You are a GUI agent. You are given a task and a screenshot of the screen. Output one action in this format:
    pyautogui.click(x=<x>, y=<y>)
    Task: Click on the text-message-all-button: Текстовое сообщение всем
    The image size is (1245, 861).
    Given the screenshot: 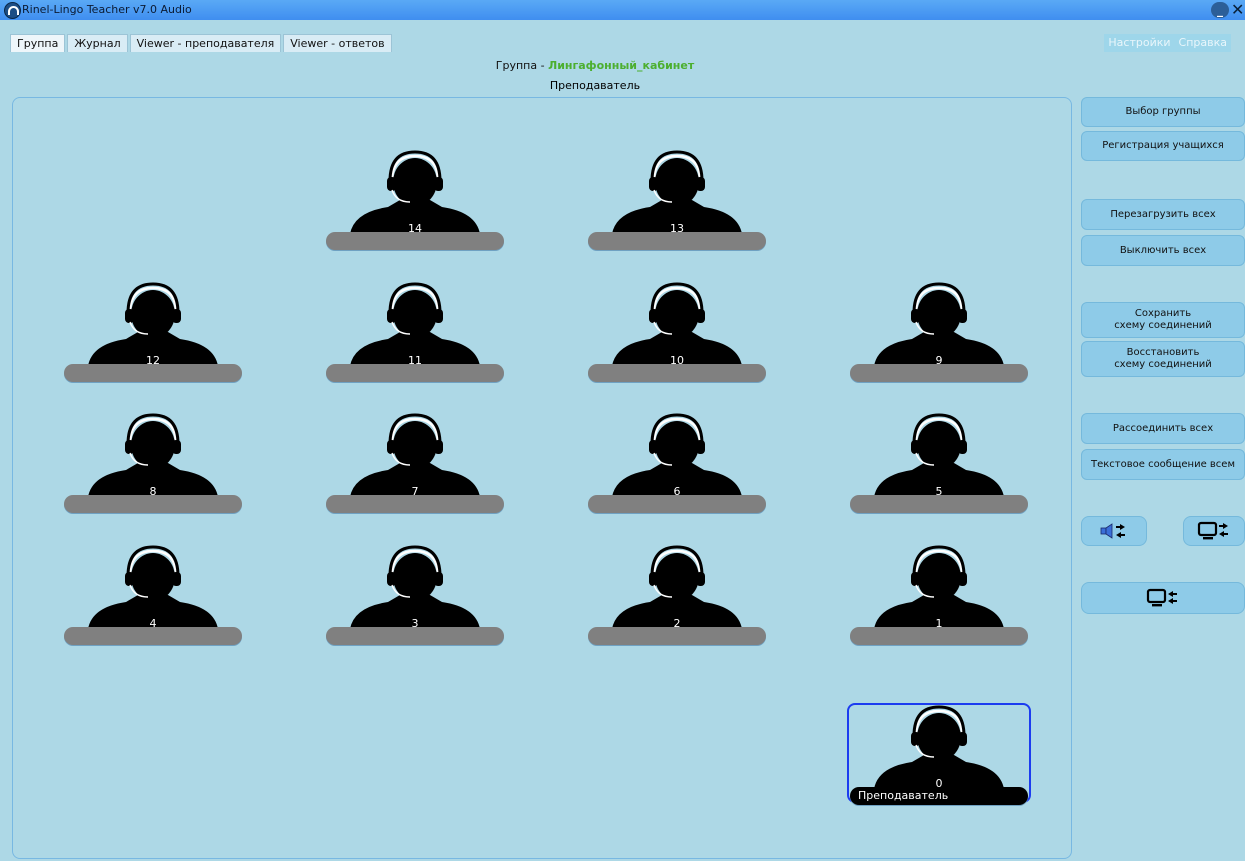 What is the action you would take?
    pyautogui.click(x=1163, y=464)
    